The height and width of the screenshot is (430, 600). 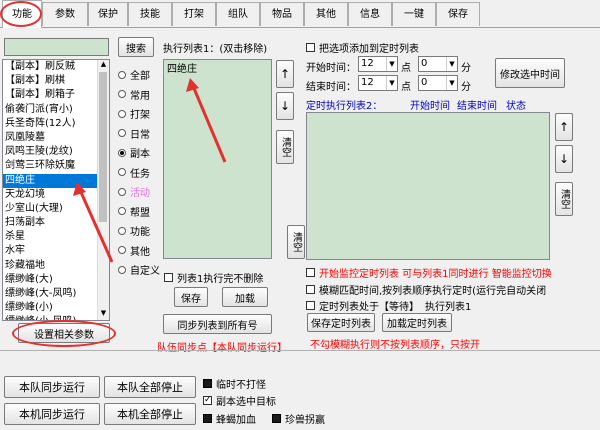 I want to click on radio-filter-option: 常用, so click(x=134, y=94).